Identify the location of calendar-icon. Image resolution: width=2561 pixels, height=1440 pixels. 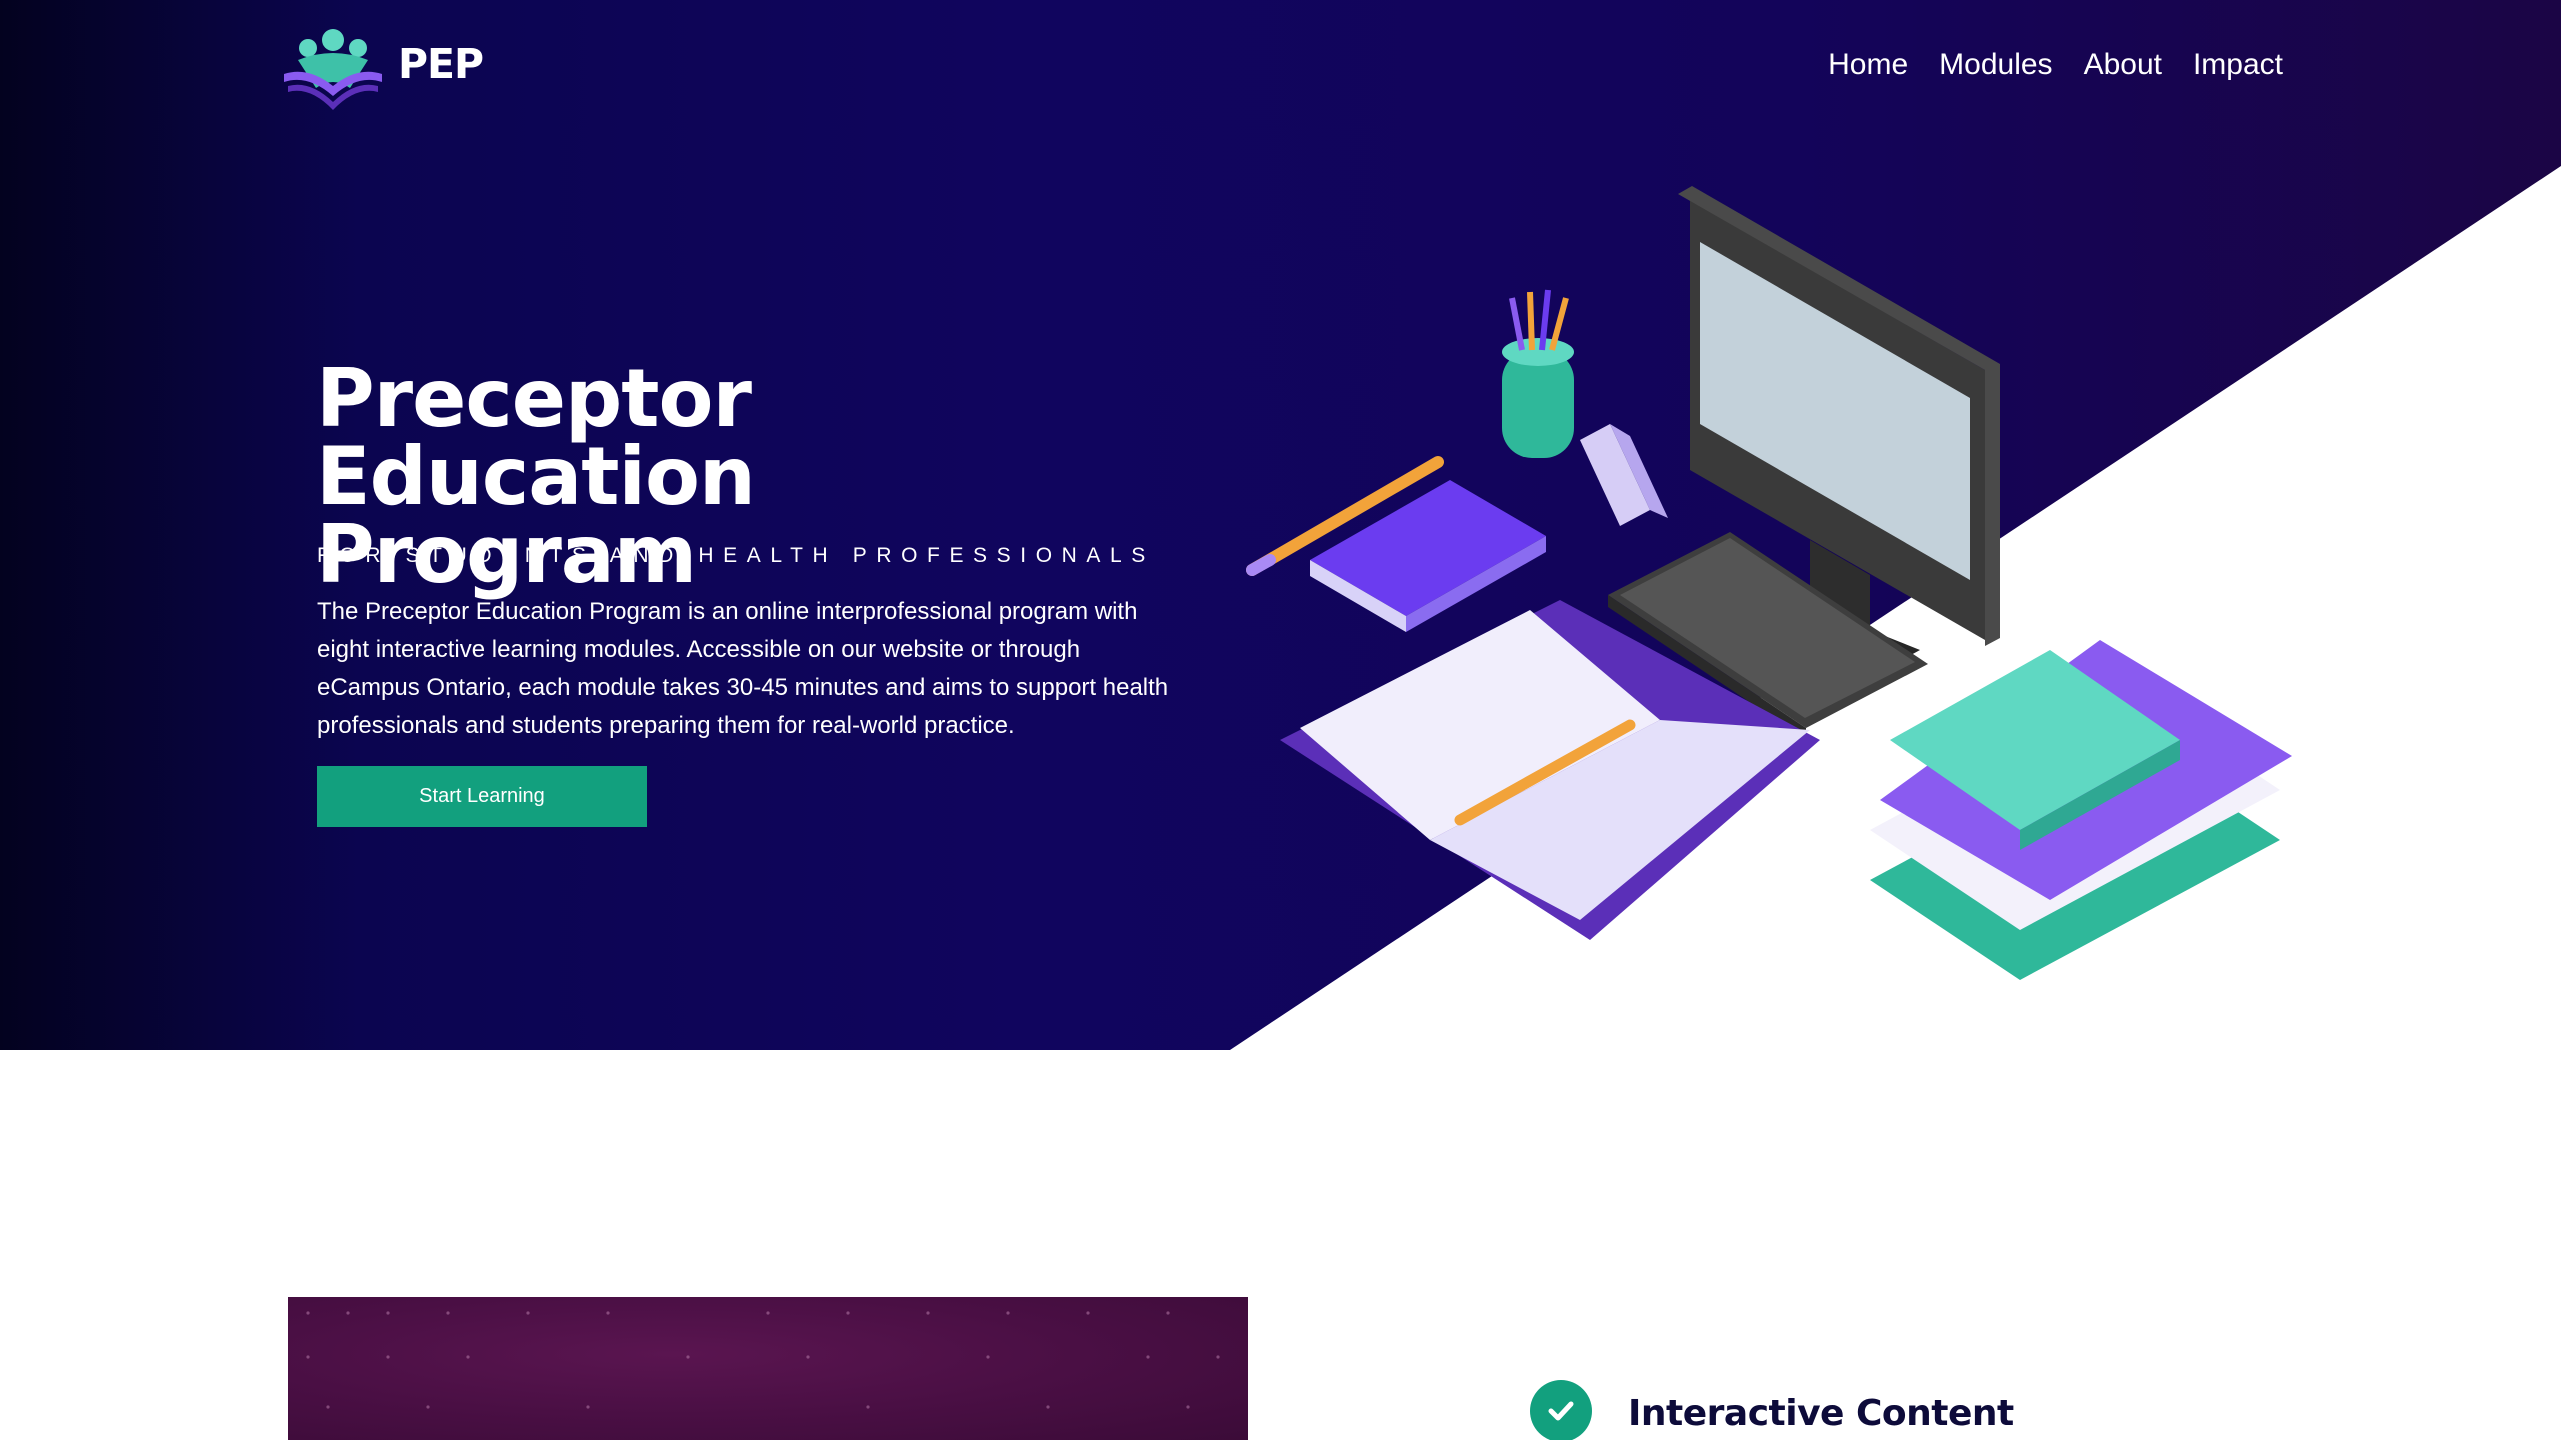
(1624, 475).